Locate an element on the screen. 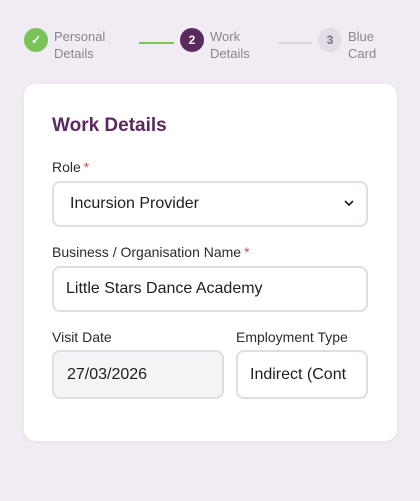 This screenshot has height=501, width=420. role-select-value: Incursion Provider is located at coordinates (134, 203).